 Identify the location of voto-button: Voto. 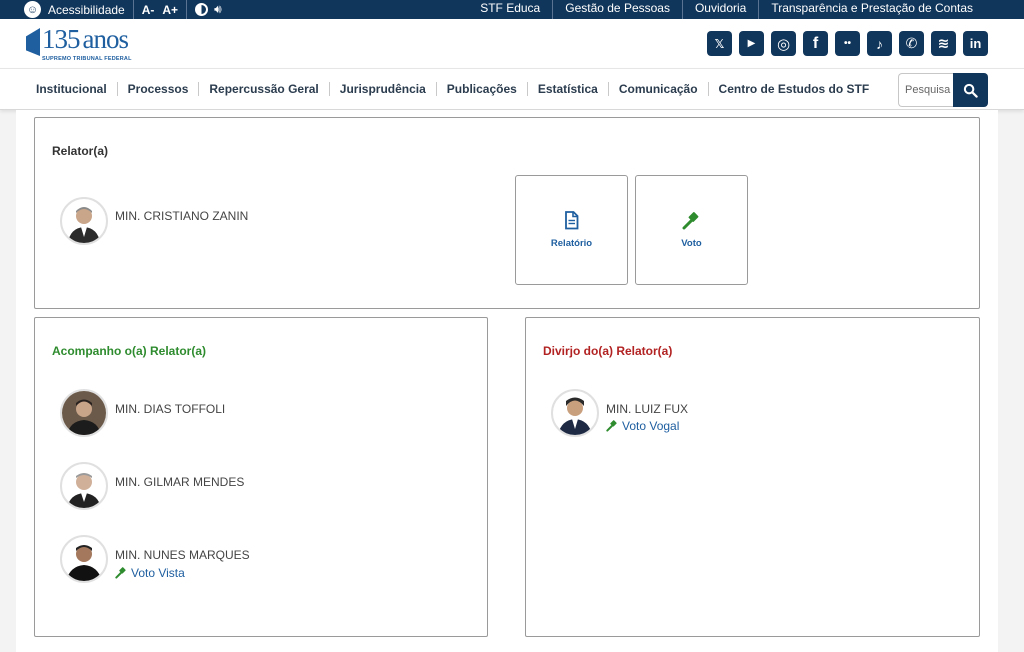
(691, 230).